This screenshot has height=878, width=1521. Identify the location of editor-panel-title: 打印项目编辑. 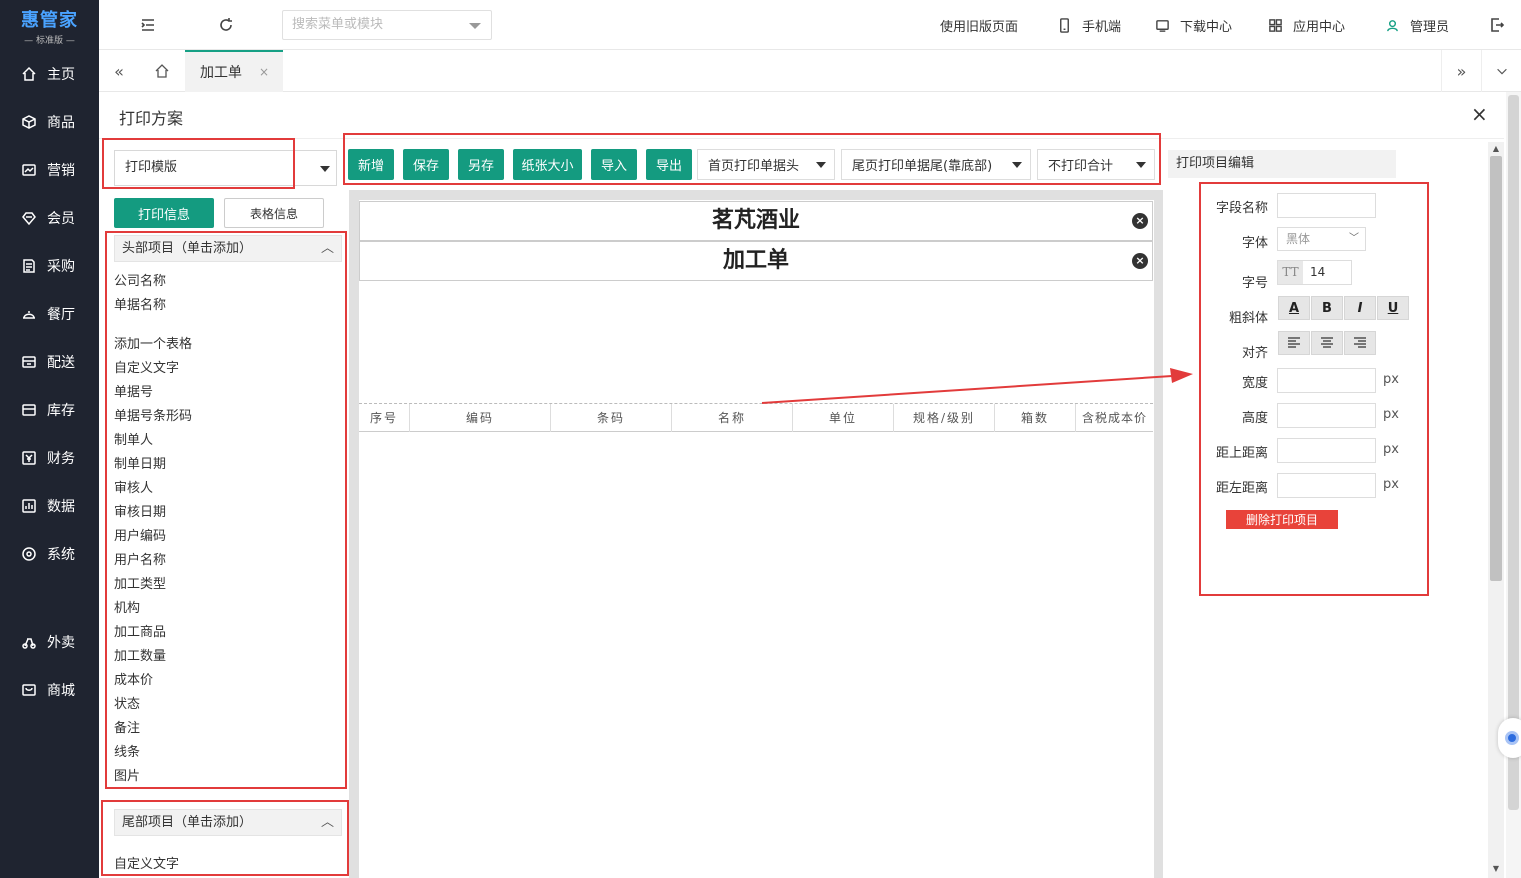
(1282, 164).